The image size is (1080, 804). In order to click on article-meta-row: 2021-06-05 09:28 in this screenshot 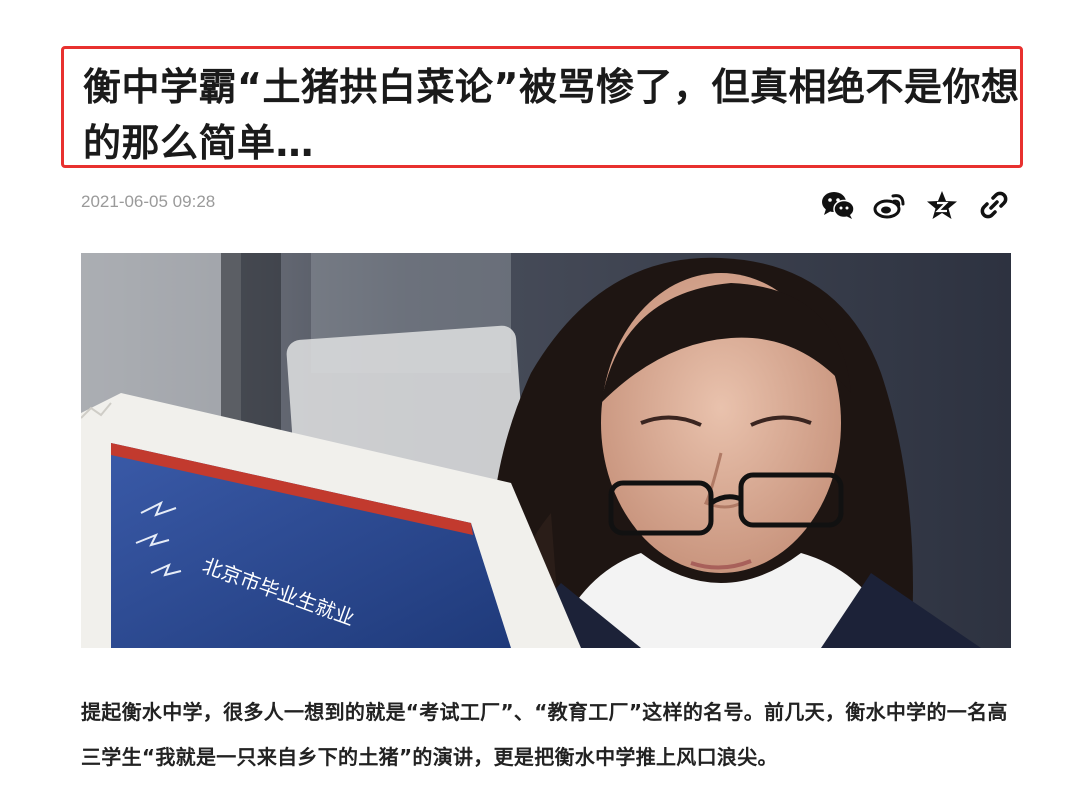, I will do `click(546, 208)`.